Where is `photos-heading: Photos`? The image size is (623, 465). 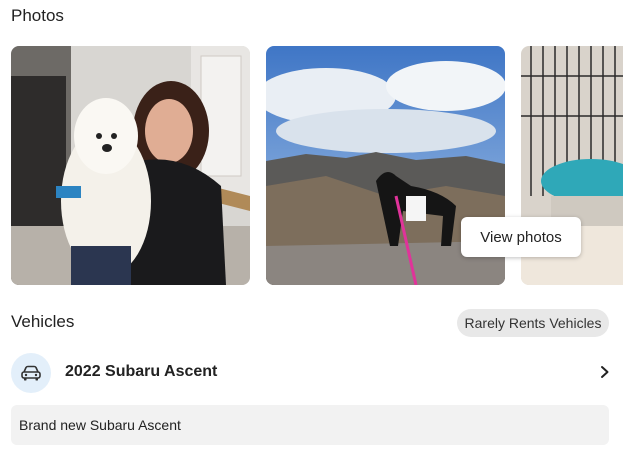 photos-heading: Photos is located at coordinates (37, 15).